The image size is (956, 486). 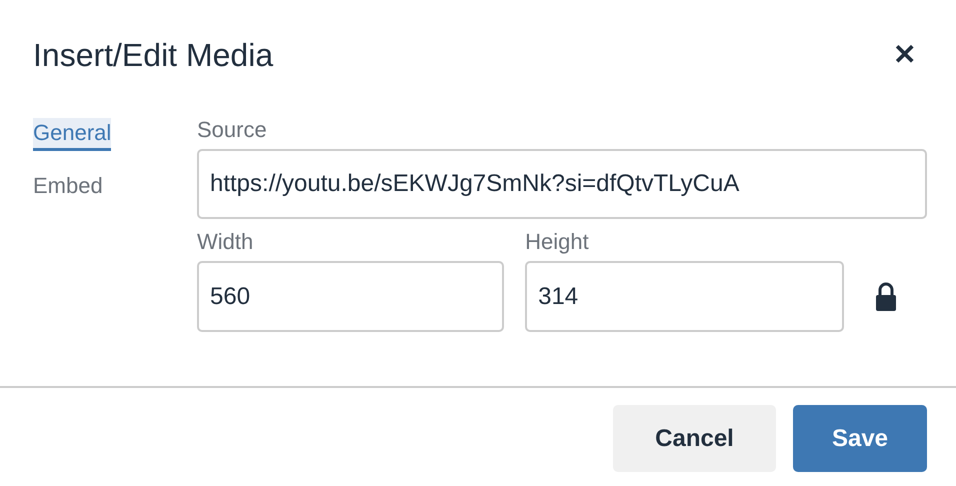 I want to click on save-button: Save, so click(x=860, y=438).